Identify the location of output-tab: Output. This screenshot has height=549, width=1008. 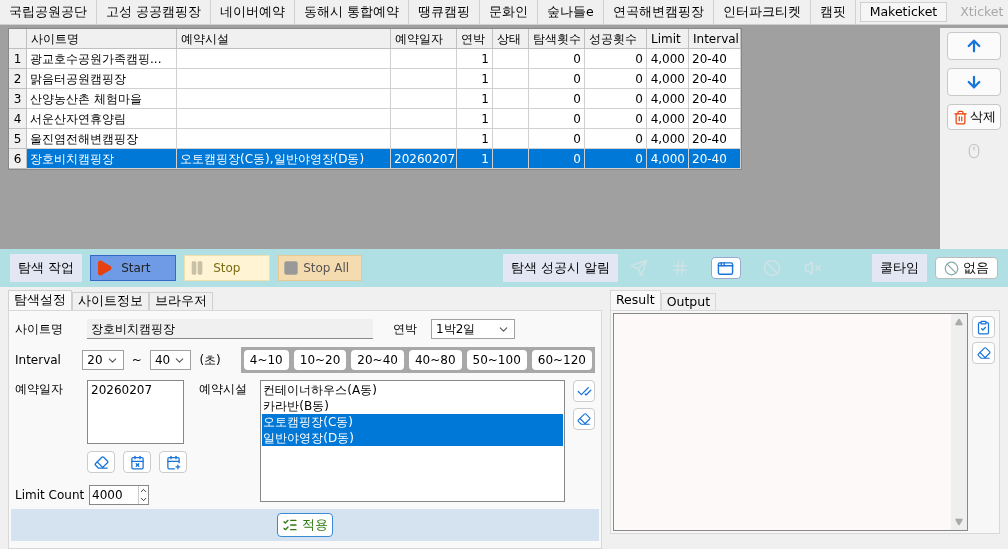
(688, 301).